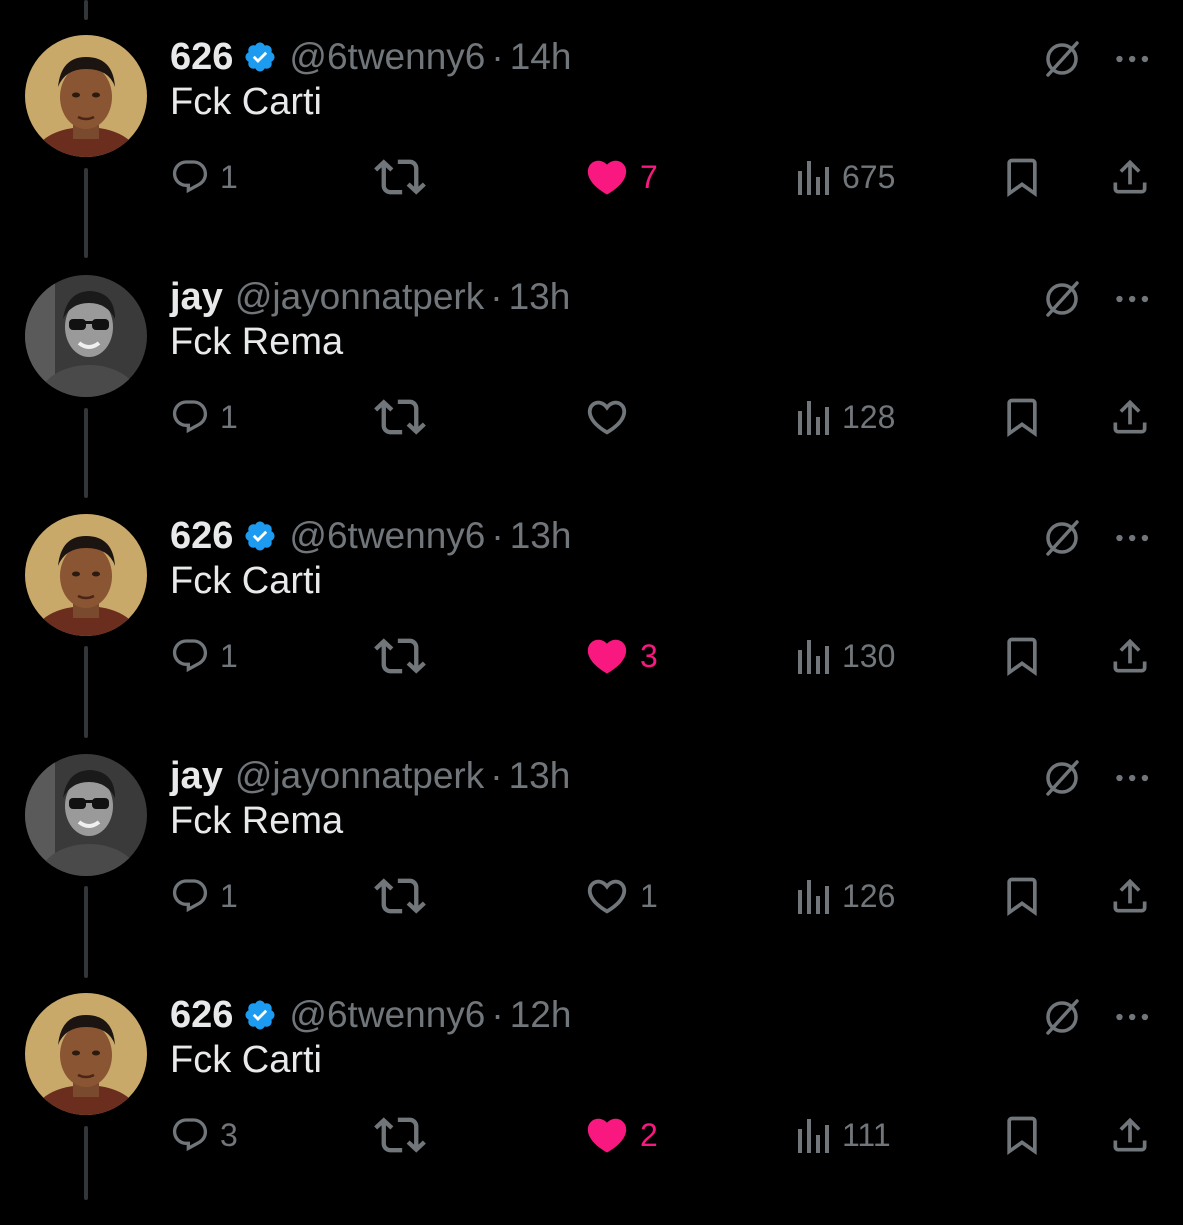 Image resolution: width=1183 pixels, height=1225 pixels. I want to click on thread-line, so click(86, 10).